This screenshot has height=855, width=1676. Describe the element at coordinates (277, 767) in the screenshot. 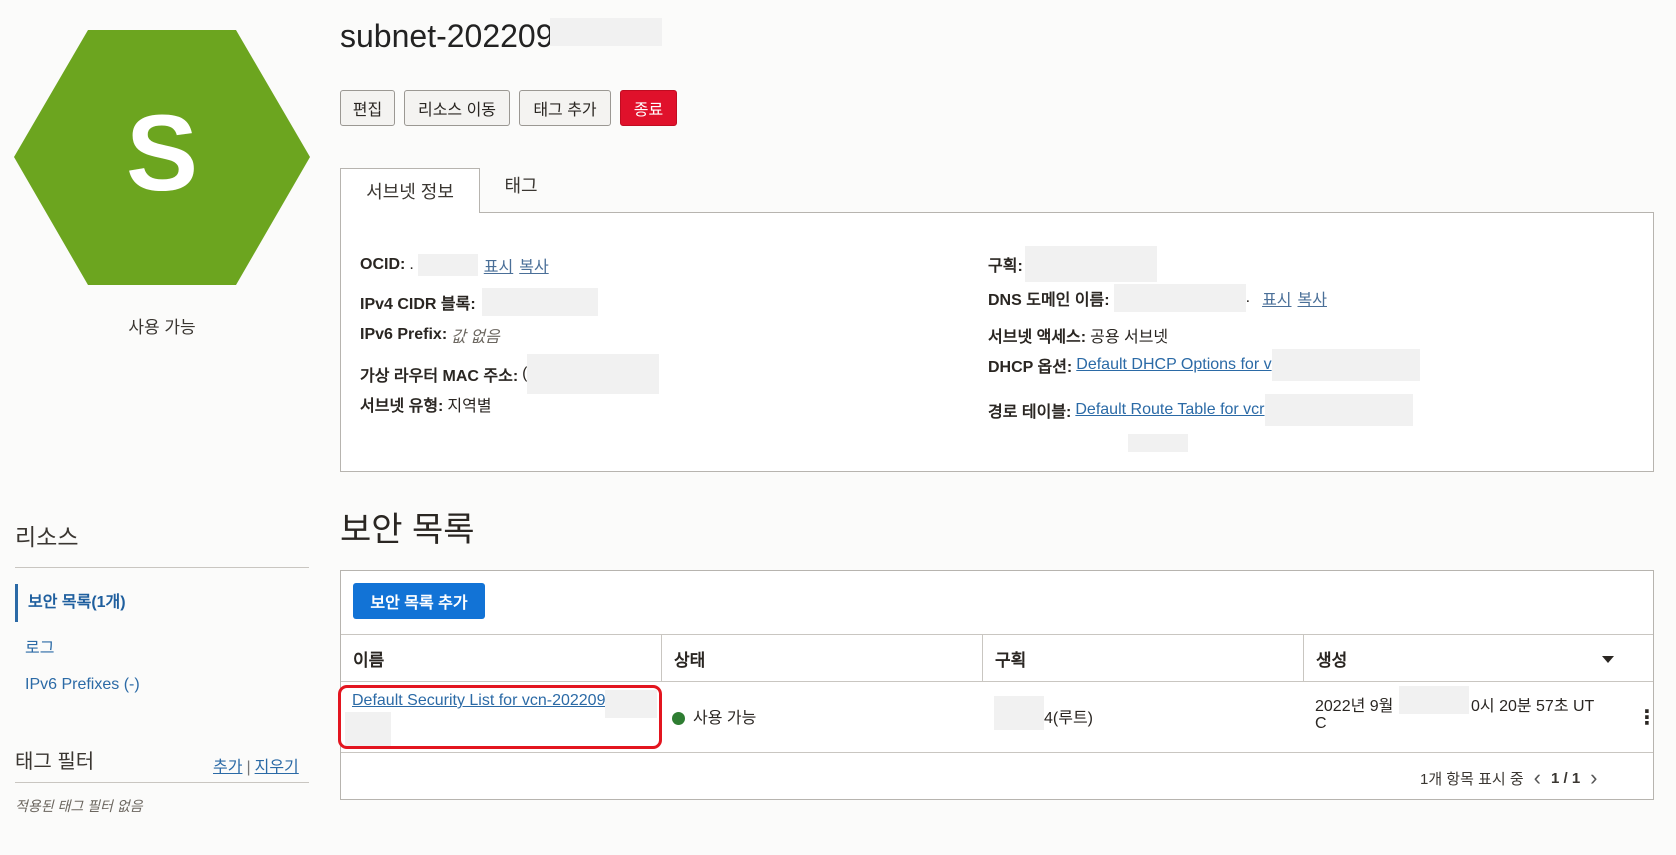

I see `tag-filter-clear-link: 지우기` at that location.